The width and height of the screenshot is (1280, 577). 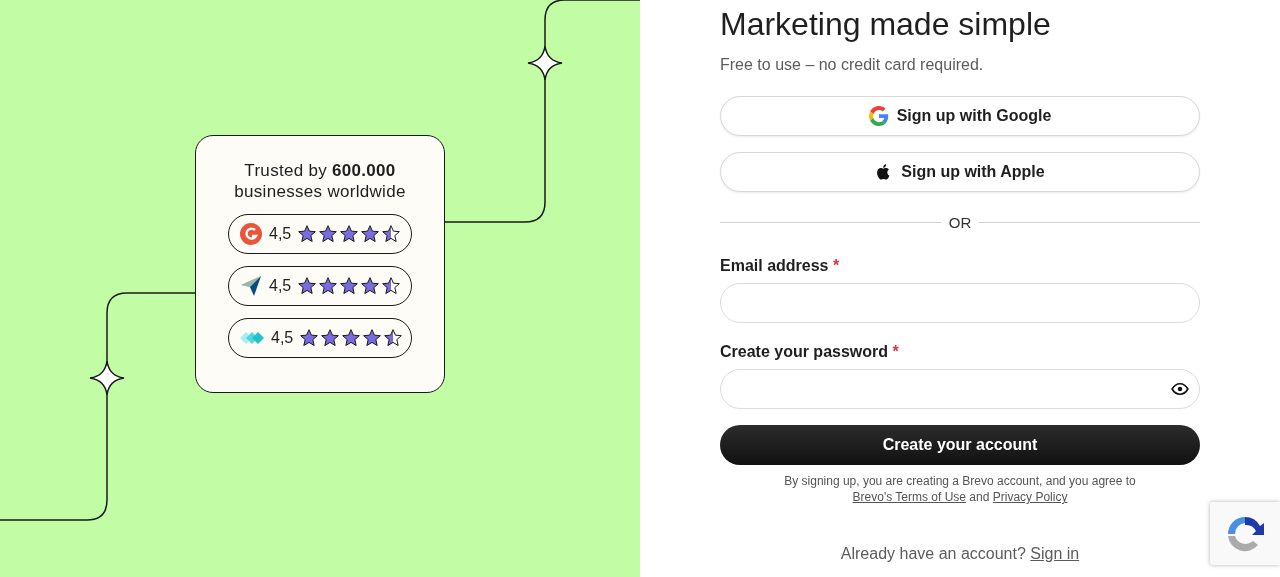 I want to click on terms-link: Brevo's Terms of Use, so click(x=909, y=497).